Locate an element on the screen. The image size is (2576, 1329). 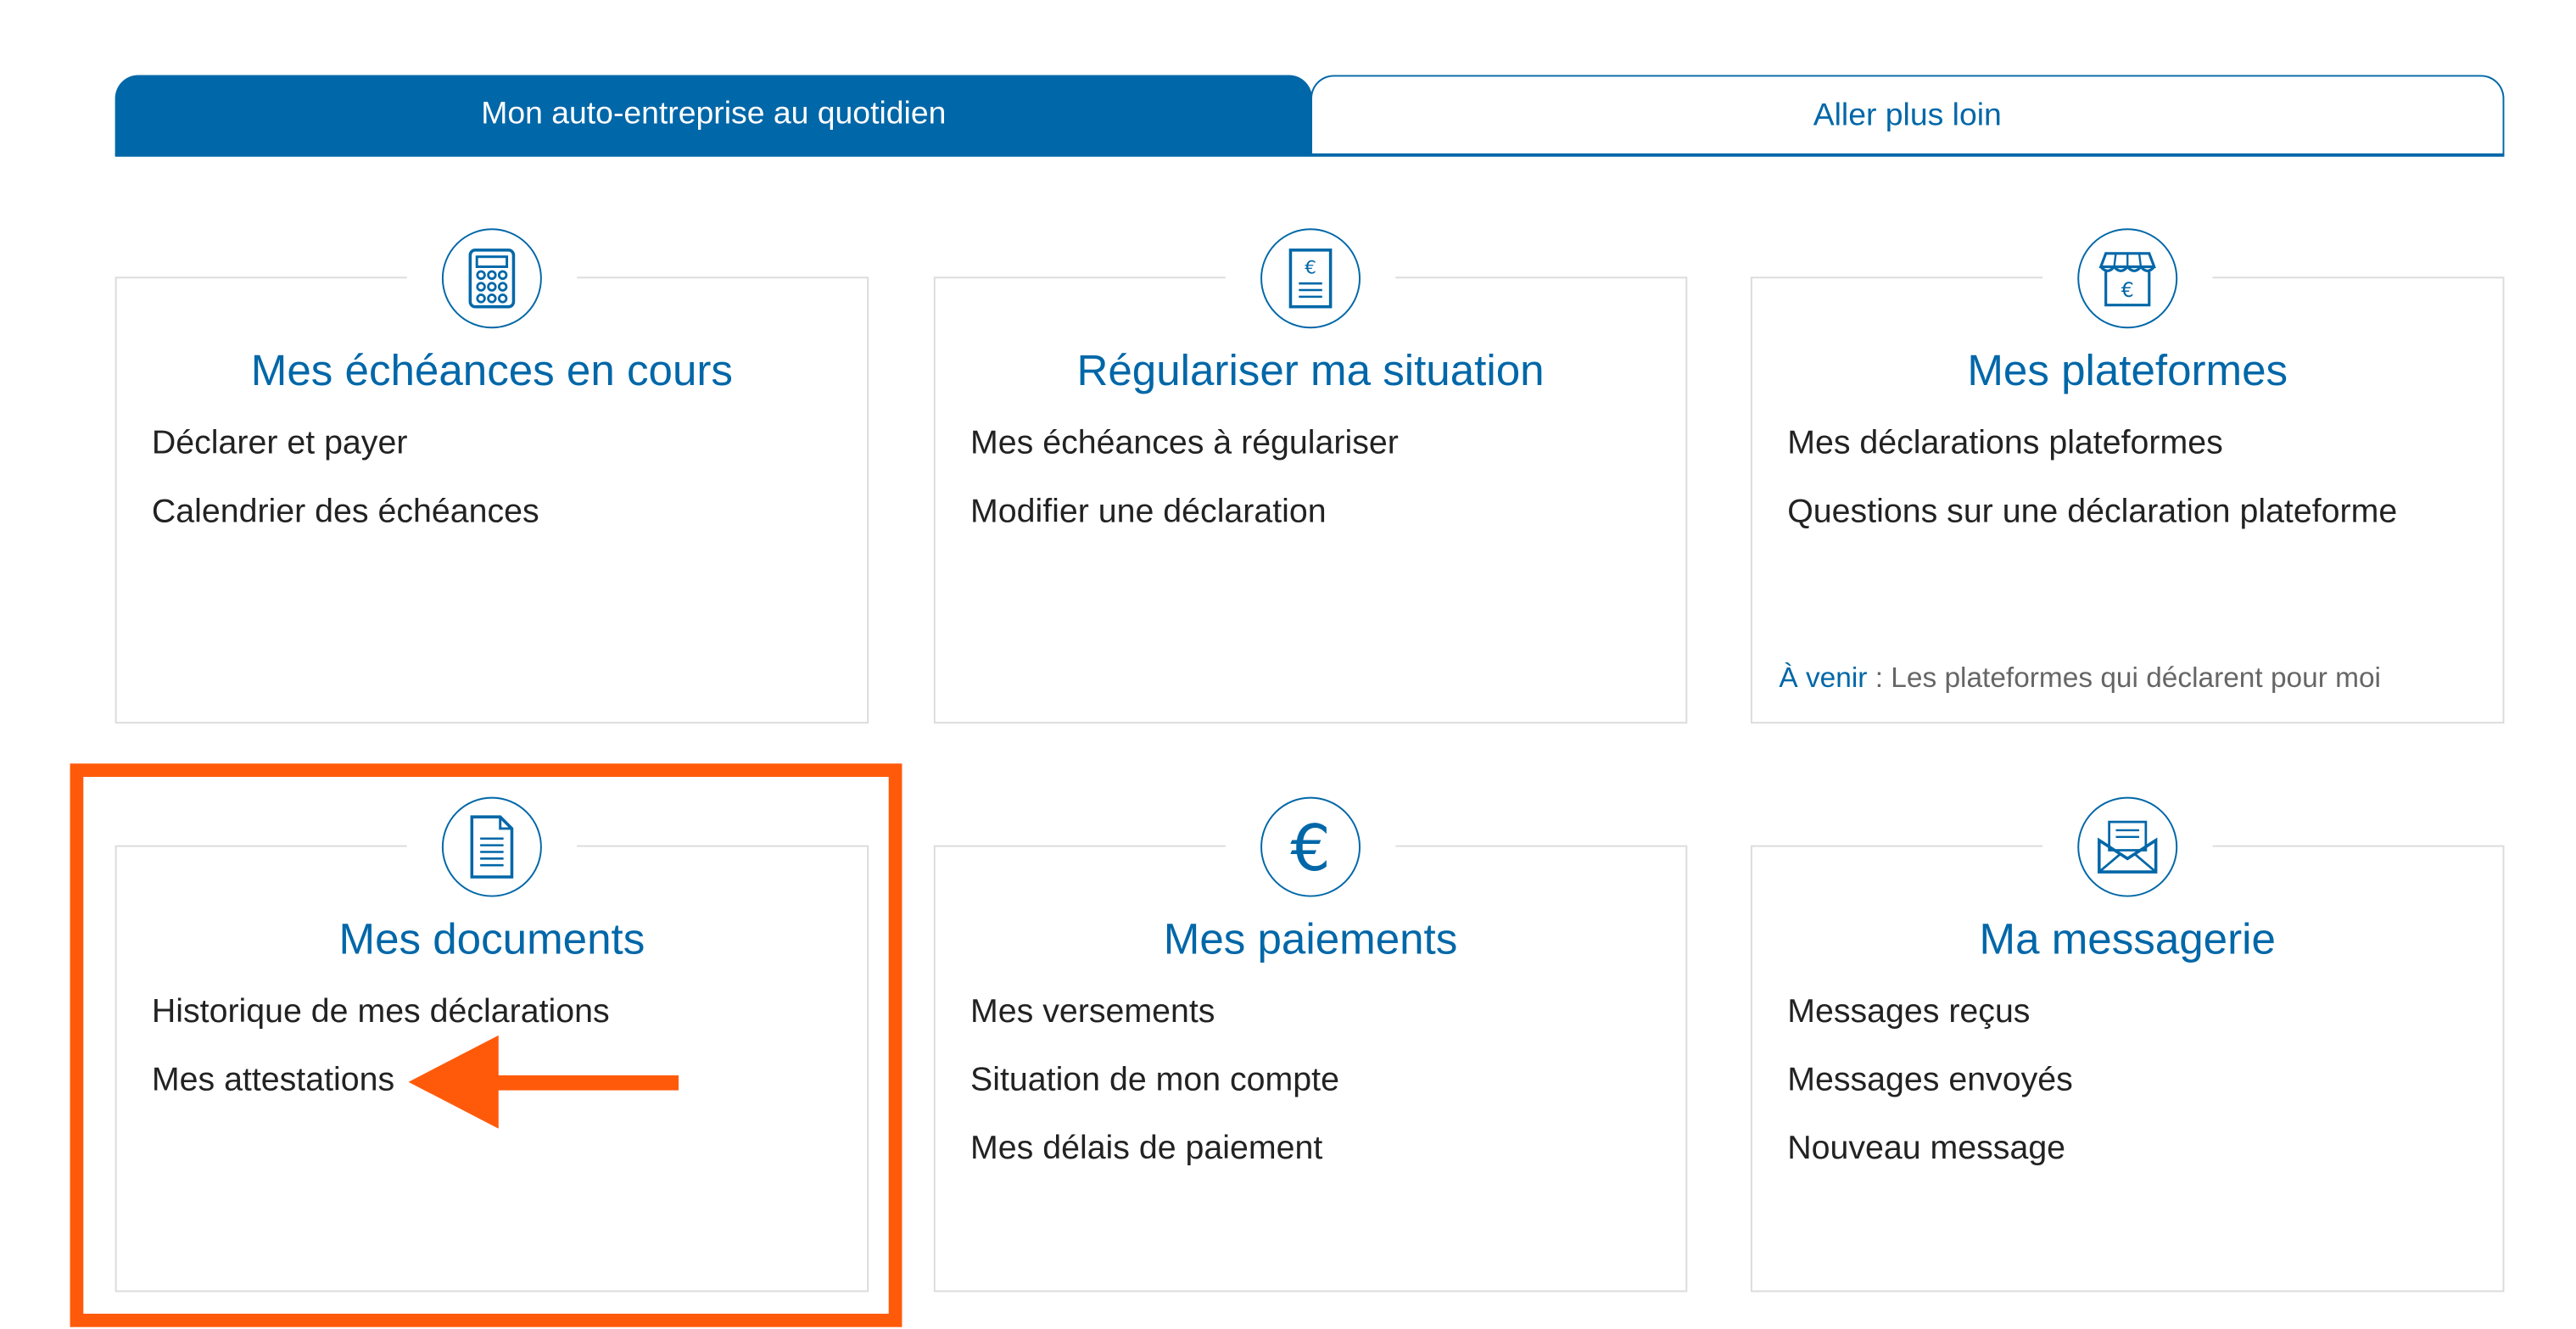
link-messages-sent: Messages envoyés is located at coordinates (2136, 1094).